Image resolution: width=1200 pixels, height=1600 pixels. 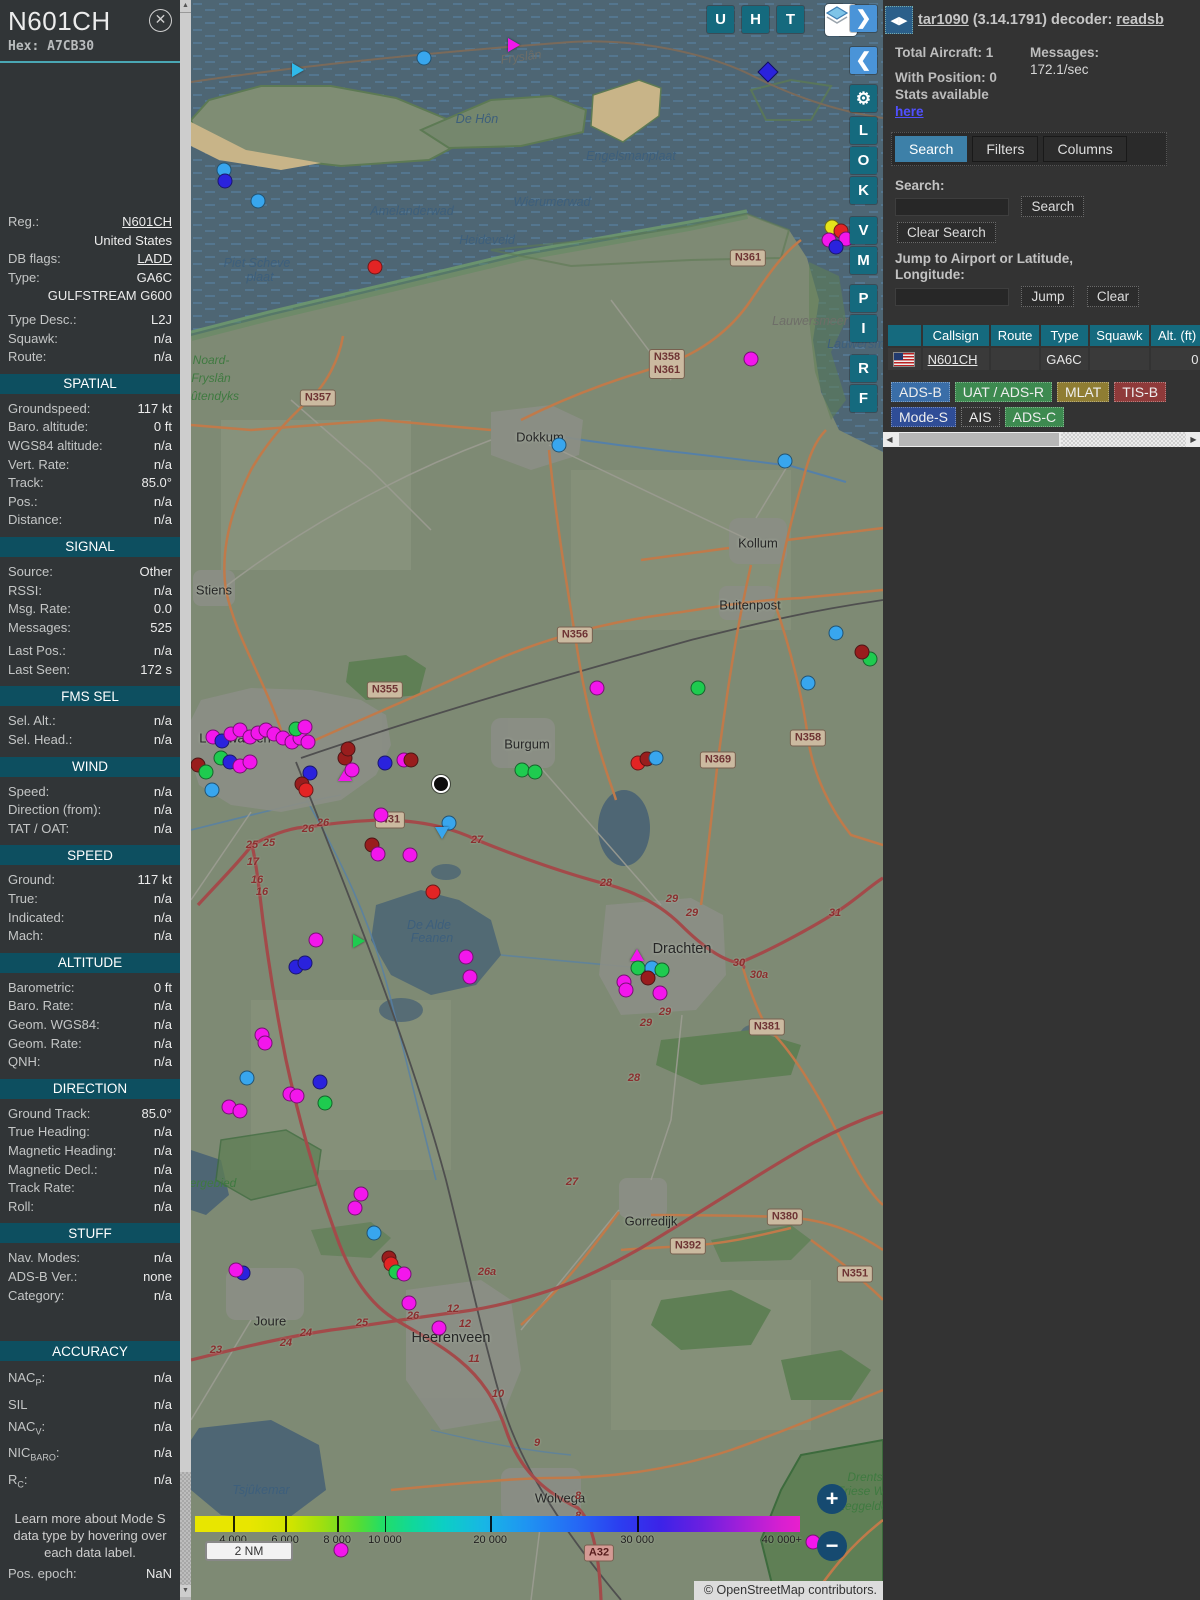 What do you see at coordinates (1034, 417) in the screenshot?
I see `badge-ads-c: ADS-C` at bounding box center [1034, 417].